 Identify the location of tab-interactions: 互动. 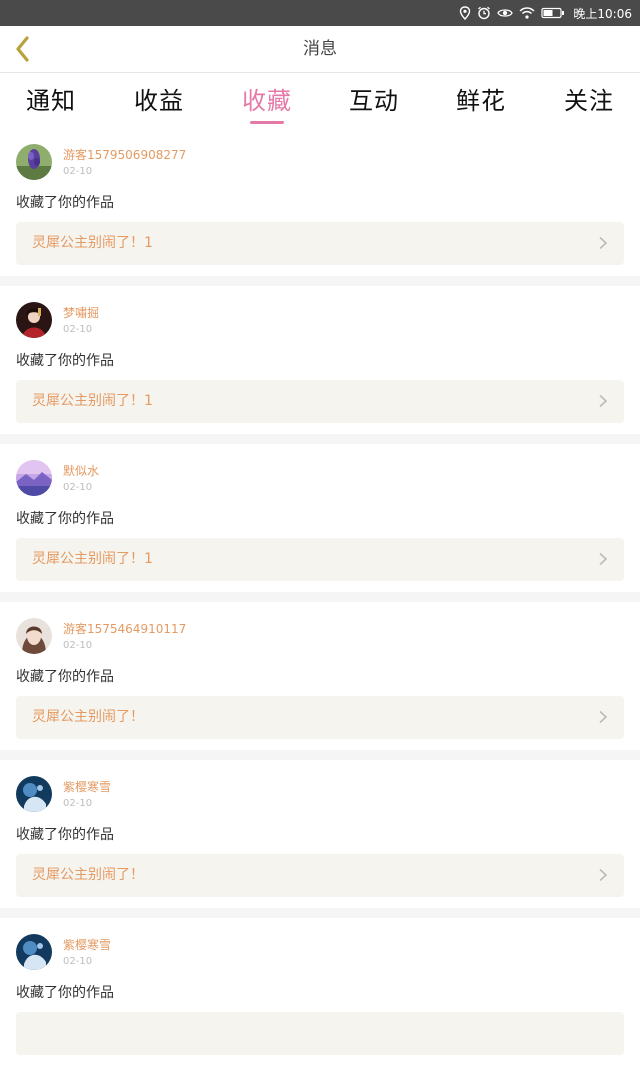
(374, 98).